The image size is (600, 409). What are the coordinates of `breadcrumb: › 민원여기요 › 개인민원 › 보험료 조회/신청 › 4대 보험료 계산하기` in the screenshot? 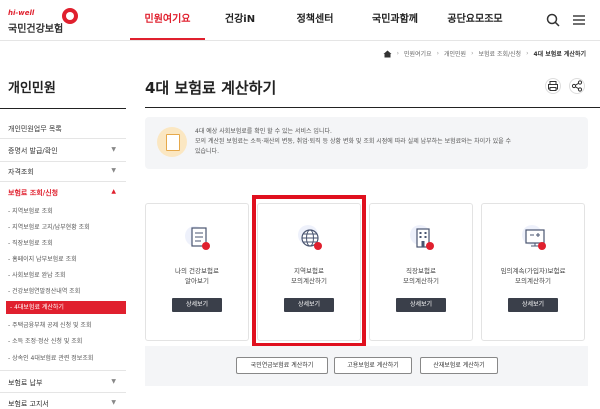 It's located at (484, 53).